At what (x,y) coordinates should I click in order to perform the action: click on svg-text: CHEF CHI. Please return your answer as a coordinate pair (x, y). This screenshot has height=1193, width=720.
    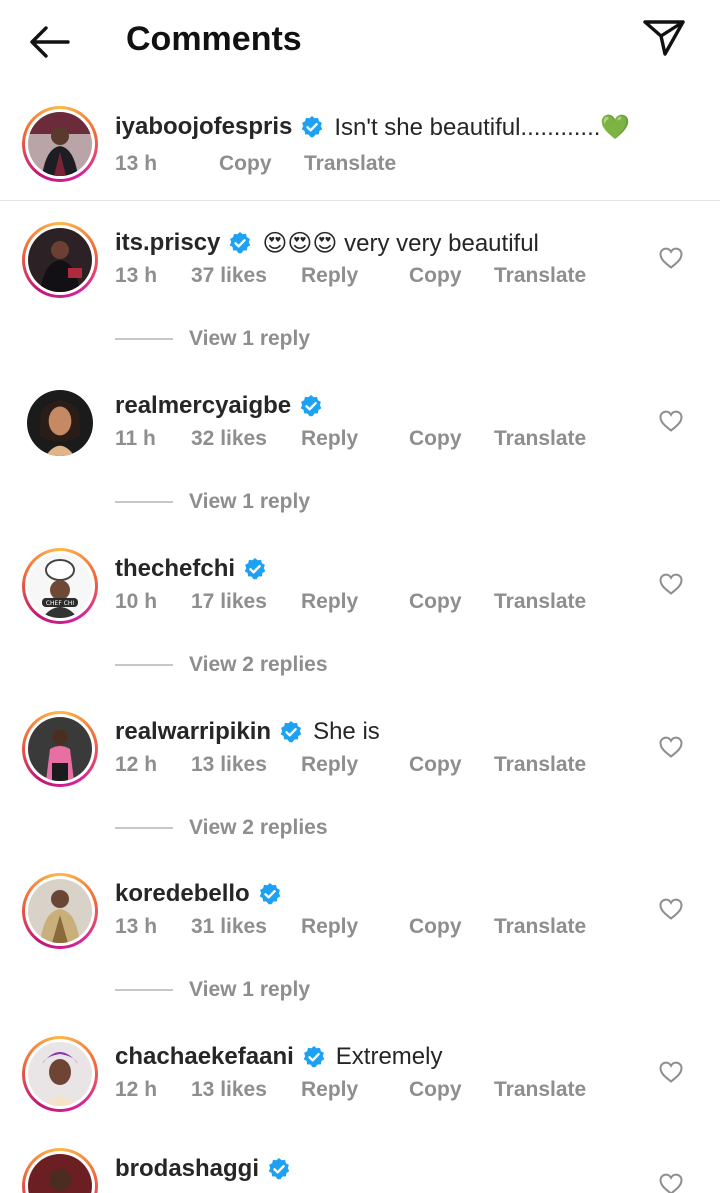
    Looking at the image, I should click on (60, 603).